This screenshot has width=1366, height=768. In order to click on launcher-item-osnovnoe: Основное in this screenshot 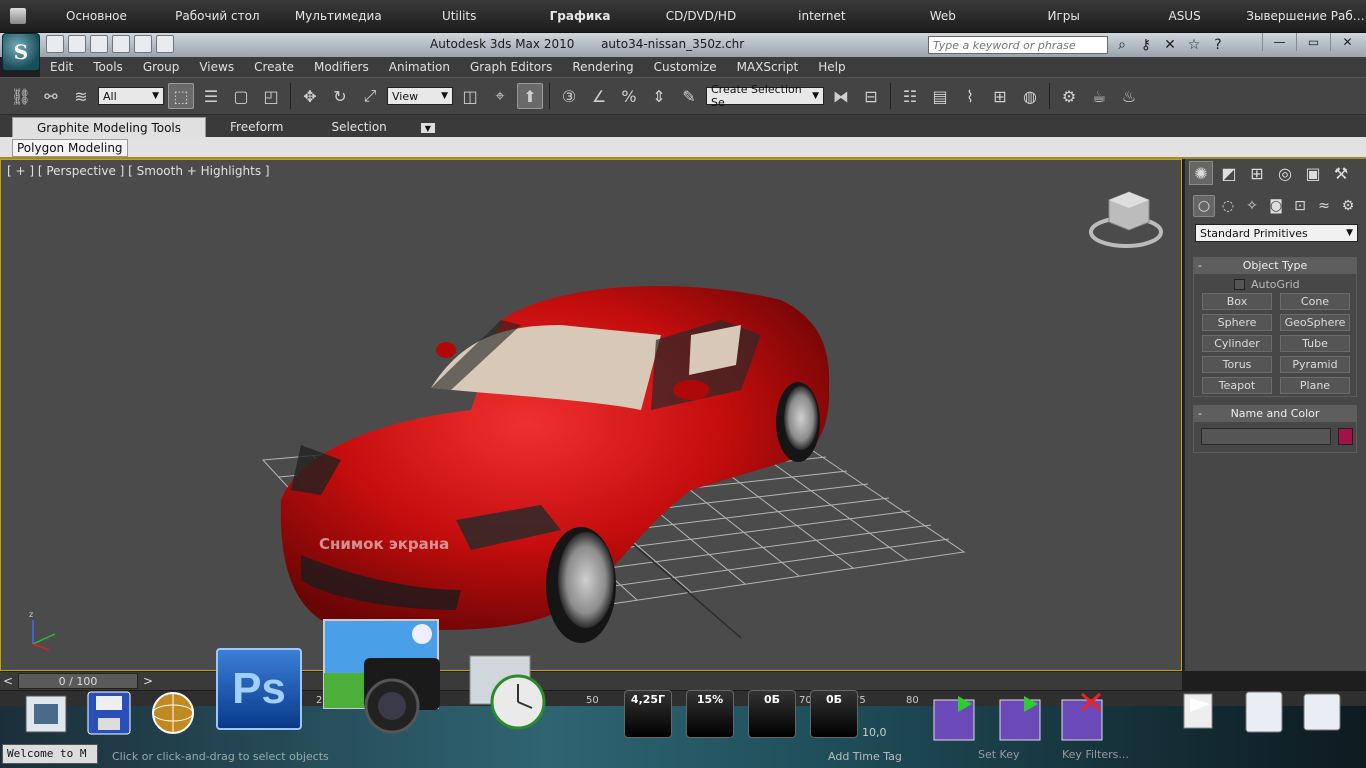, I will do `click(96, 16)`.